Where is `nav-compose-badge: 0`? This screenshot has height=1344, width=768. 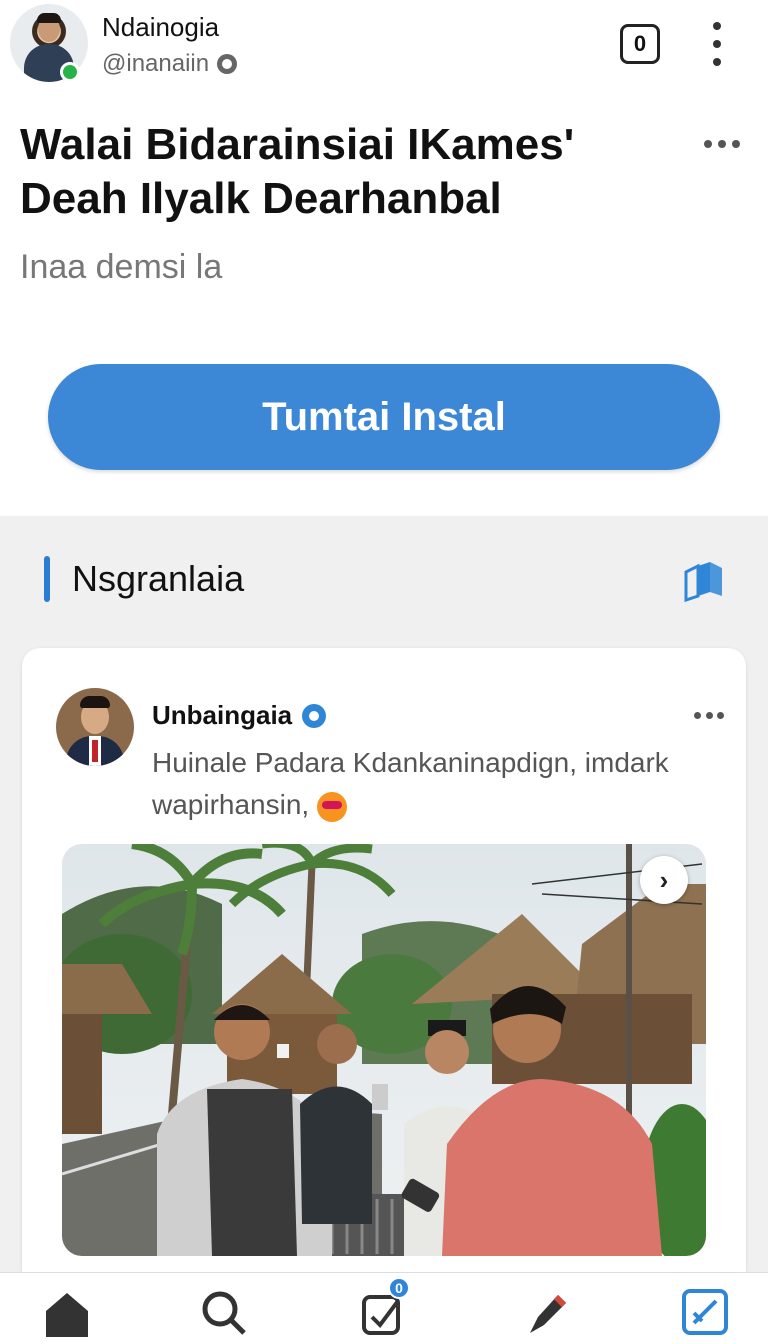 nav-compose-badge: 0 is located at coordinates (399, 1288).